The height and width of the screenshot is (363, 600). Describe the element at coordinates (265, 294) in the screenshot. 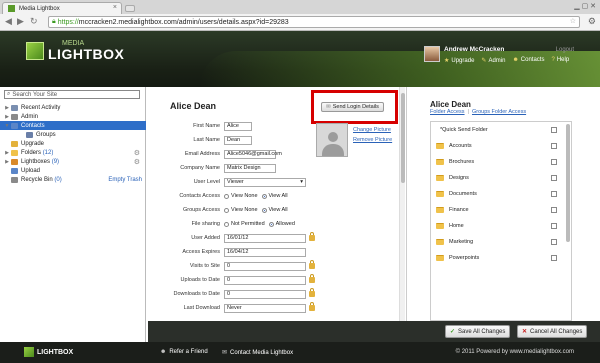

I see `downloads-to-date-field: 0` at that location.